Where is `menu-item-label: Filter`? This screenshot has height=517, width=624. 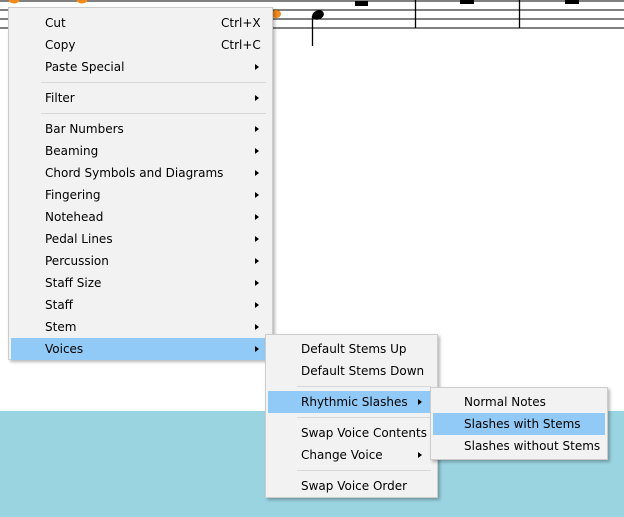
menu-item-label: Filter is located at coordinates (60, 98).